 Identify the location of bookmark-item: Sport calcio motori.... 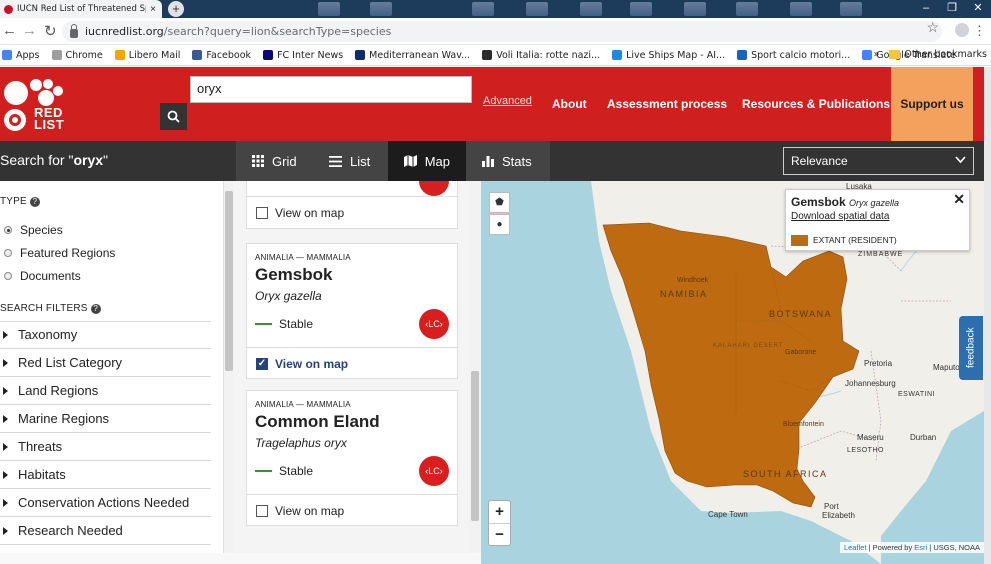
(793, 55).